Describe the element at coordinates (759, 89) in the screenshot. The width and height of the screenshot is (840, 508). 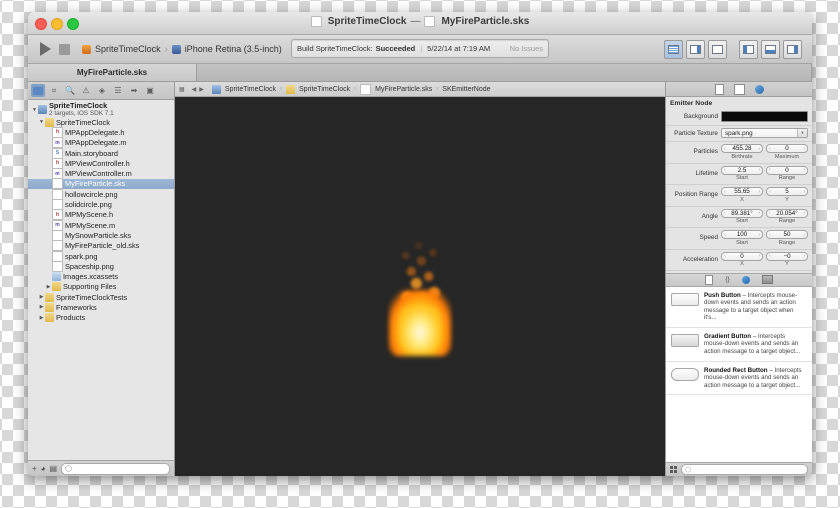
I see `attributes-inspector-icon` at that location.